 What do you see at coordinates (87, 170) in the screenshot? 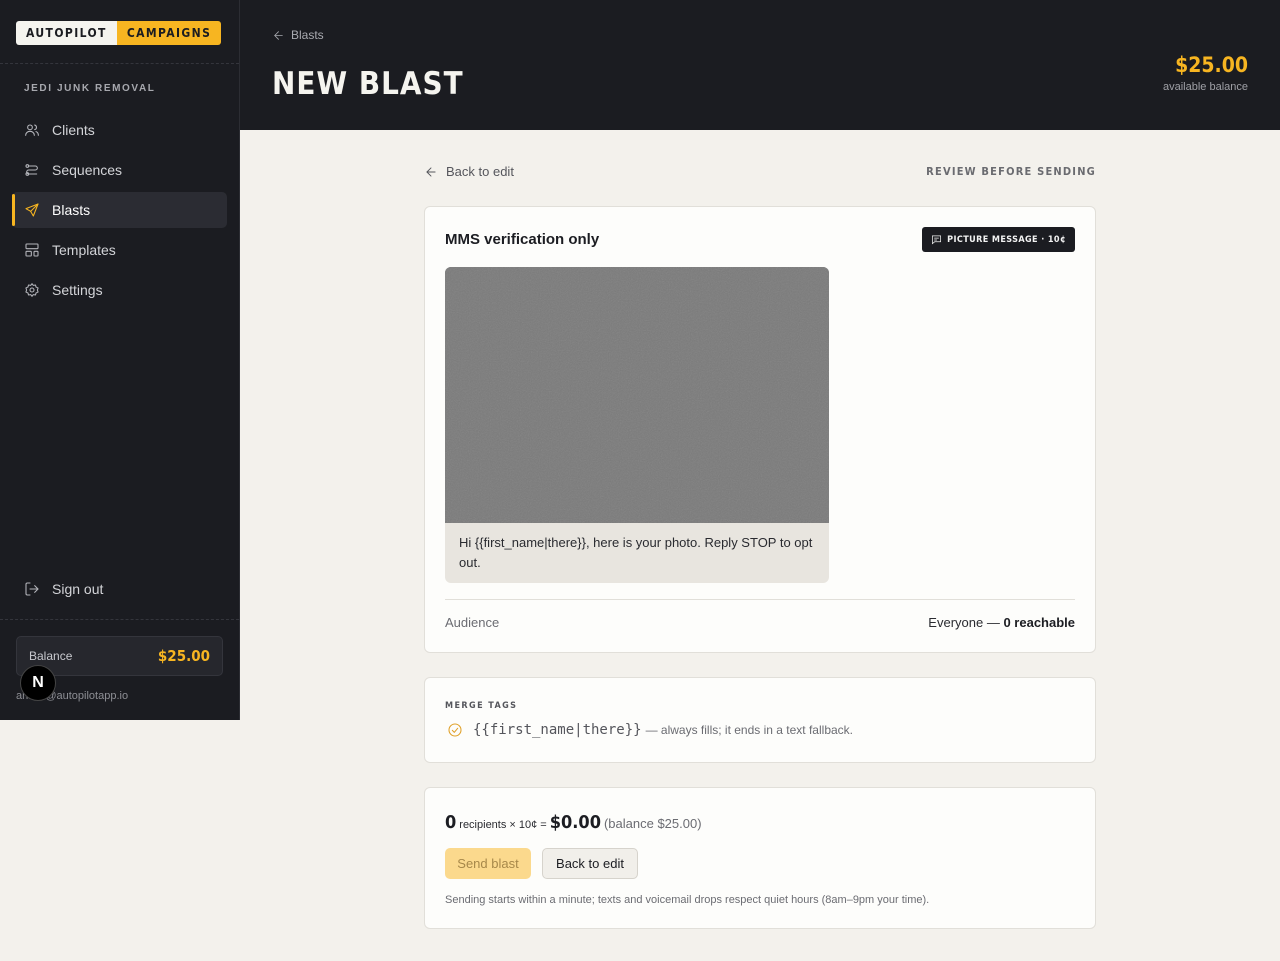
I see `sidebar-item-label: Sequences` at bounding box center [87, 170].